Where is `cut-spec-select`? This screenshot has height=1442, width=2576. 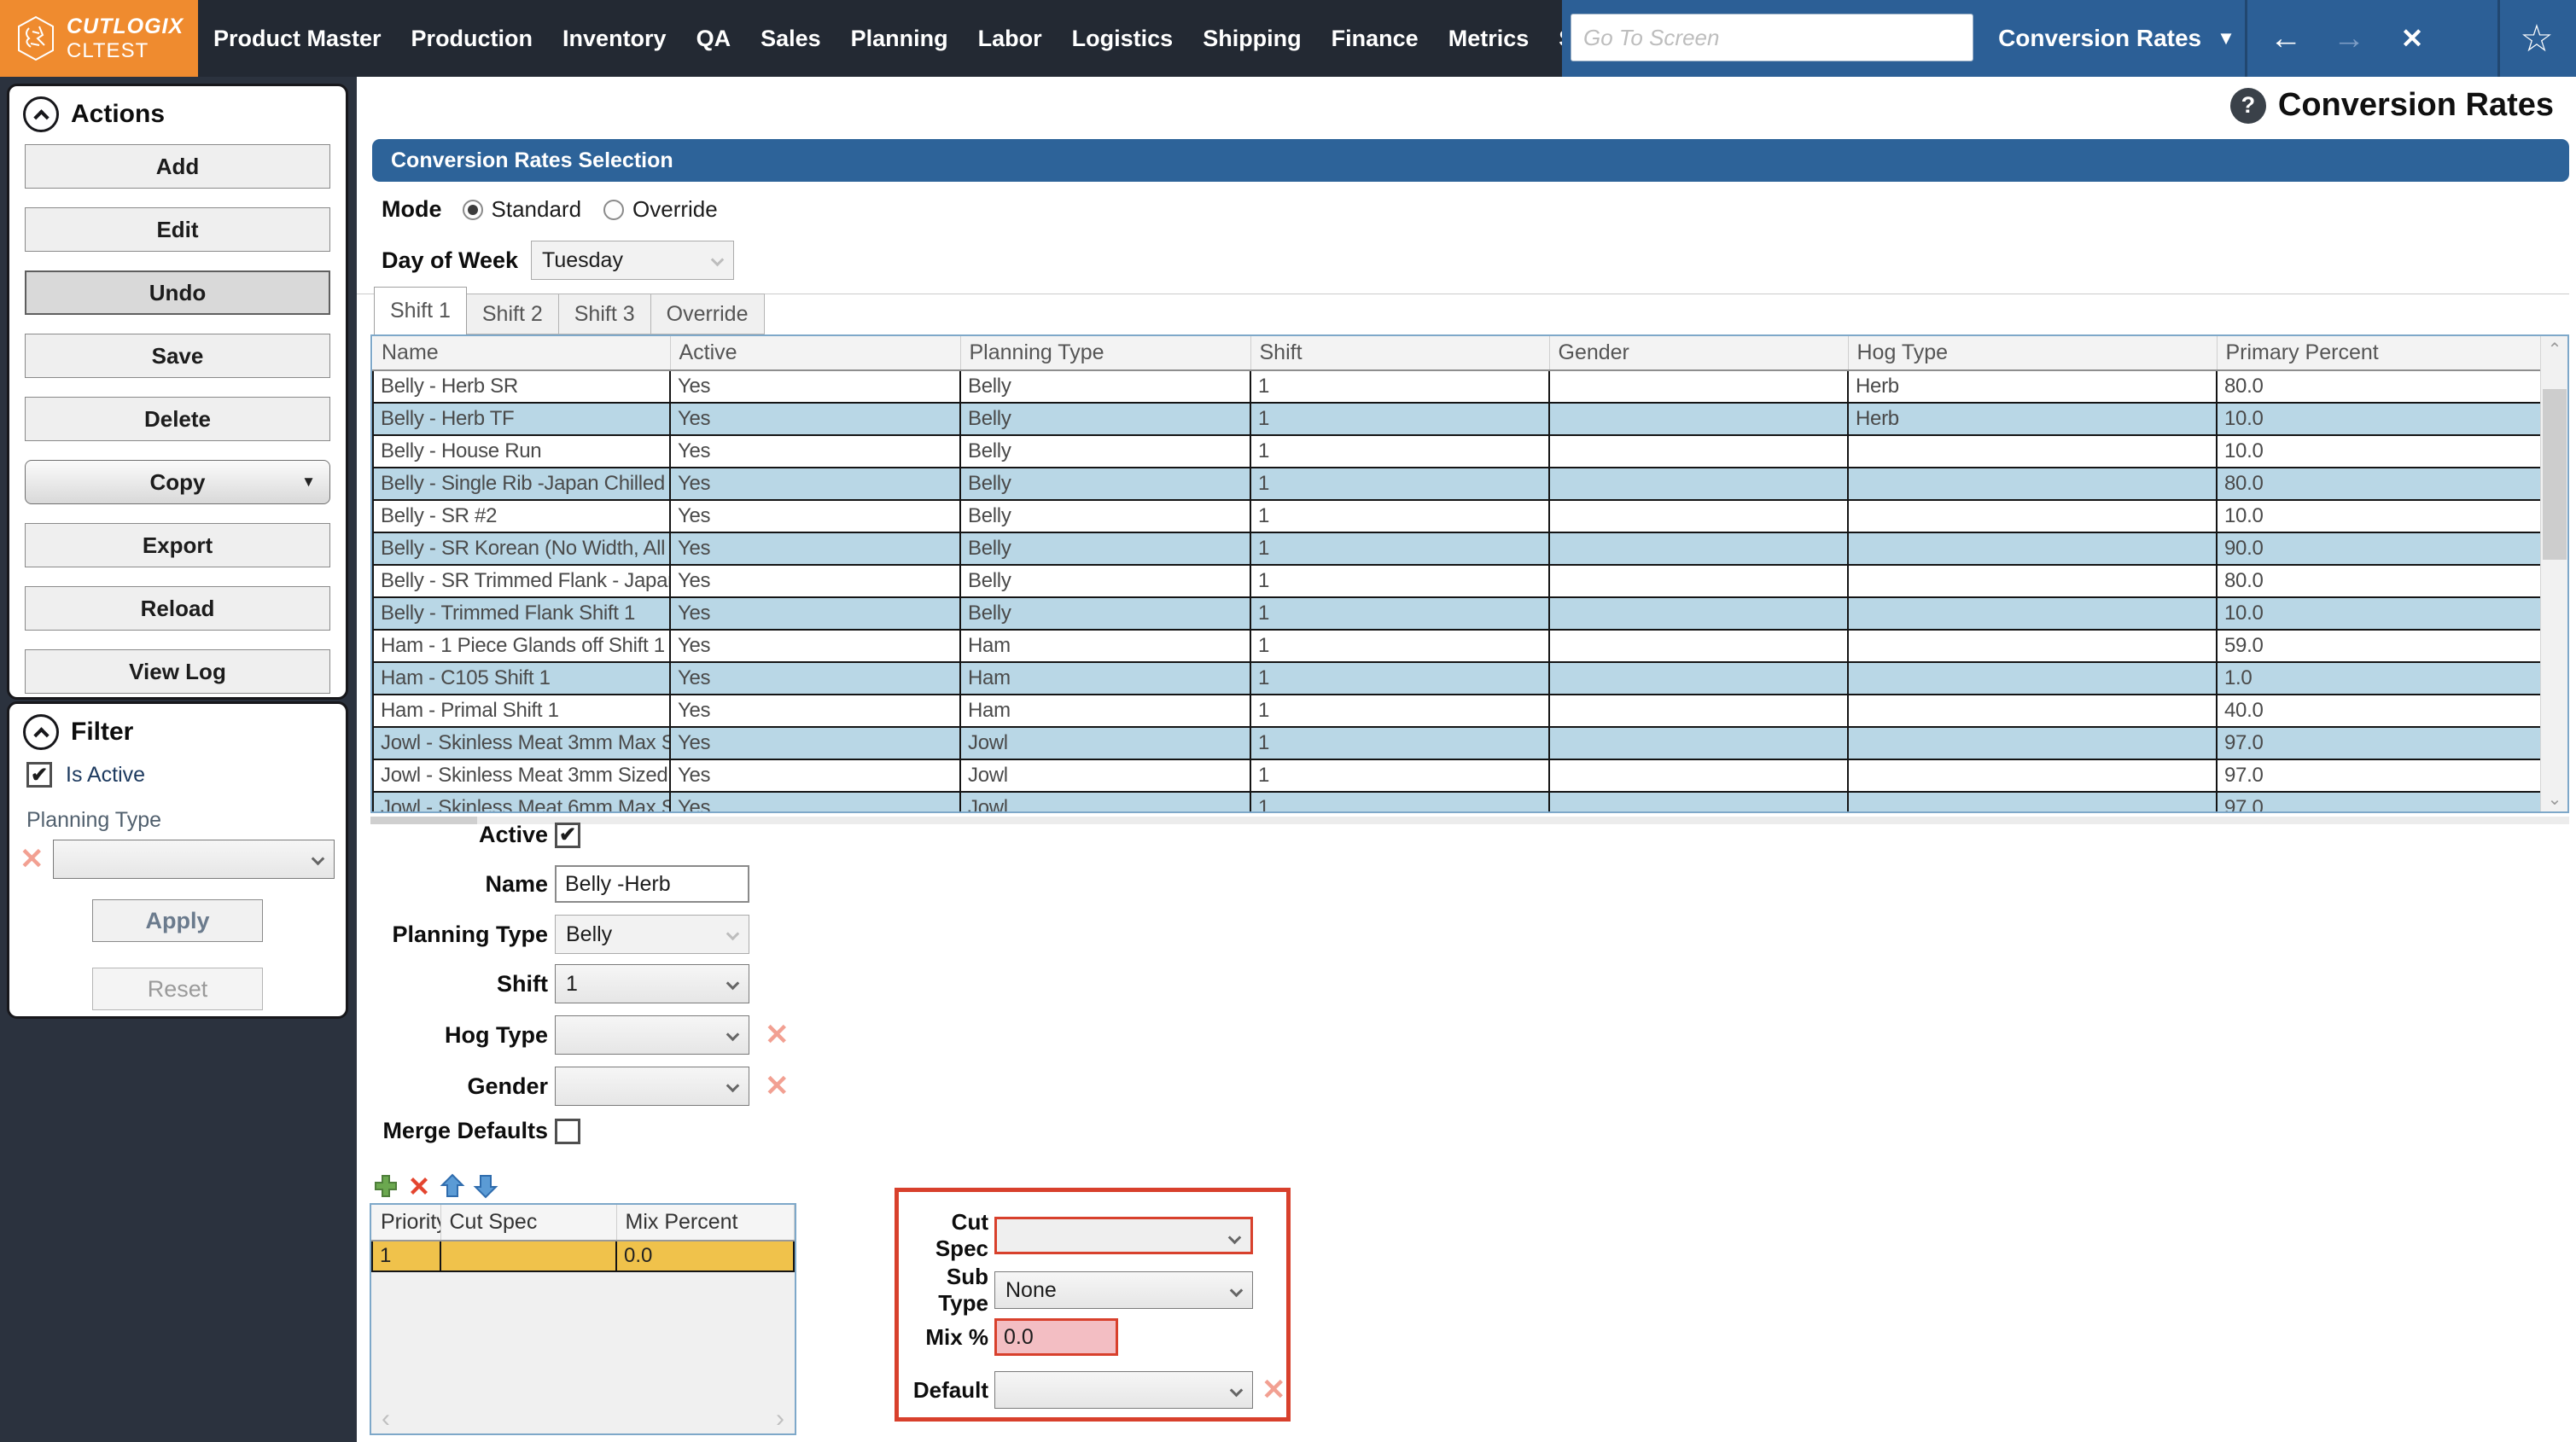
cut-spec-select is located at coordinates (1123, 1235).